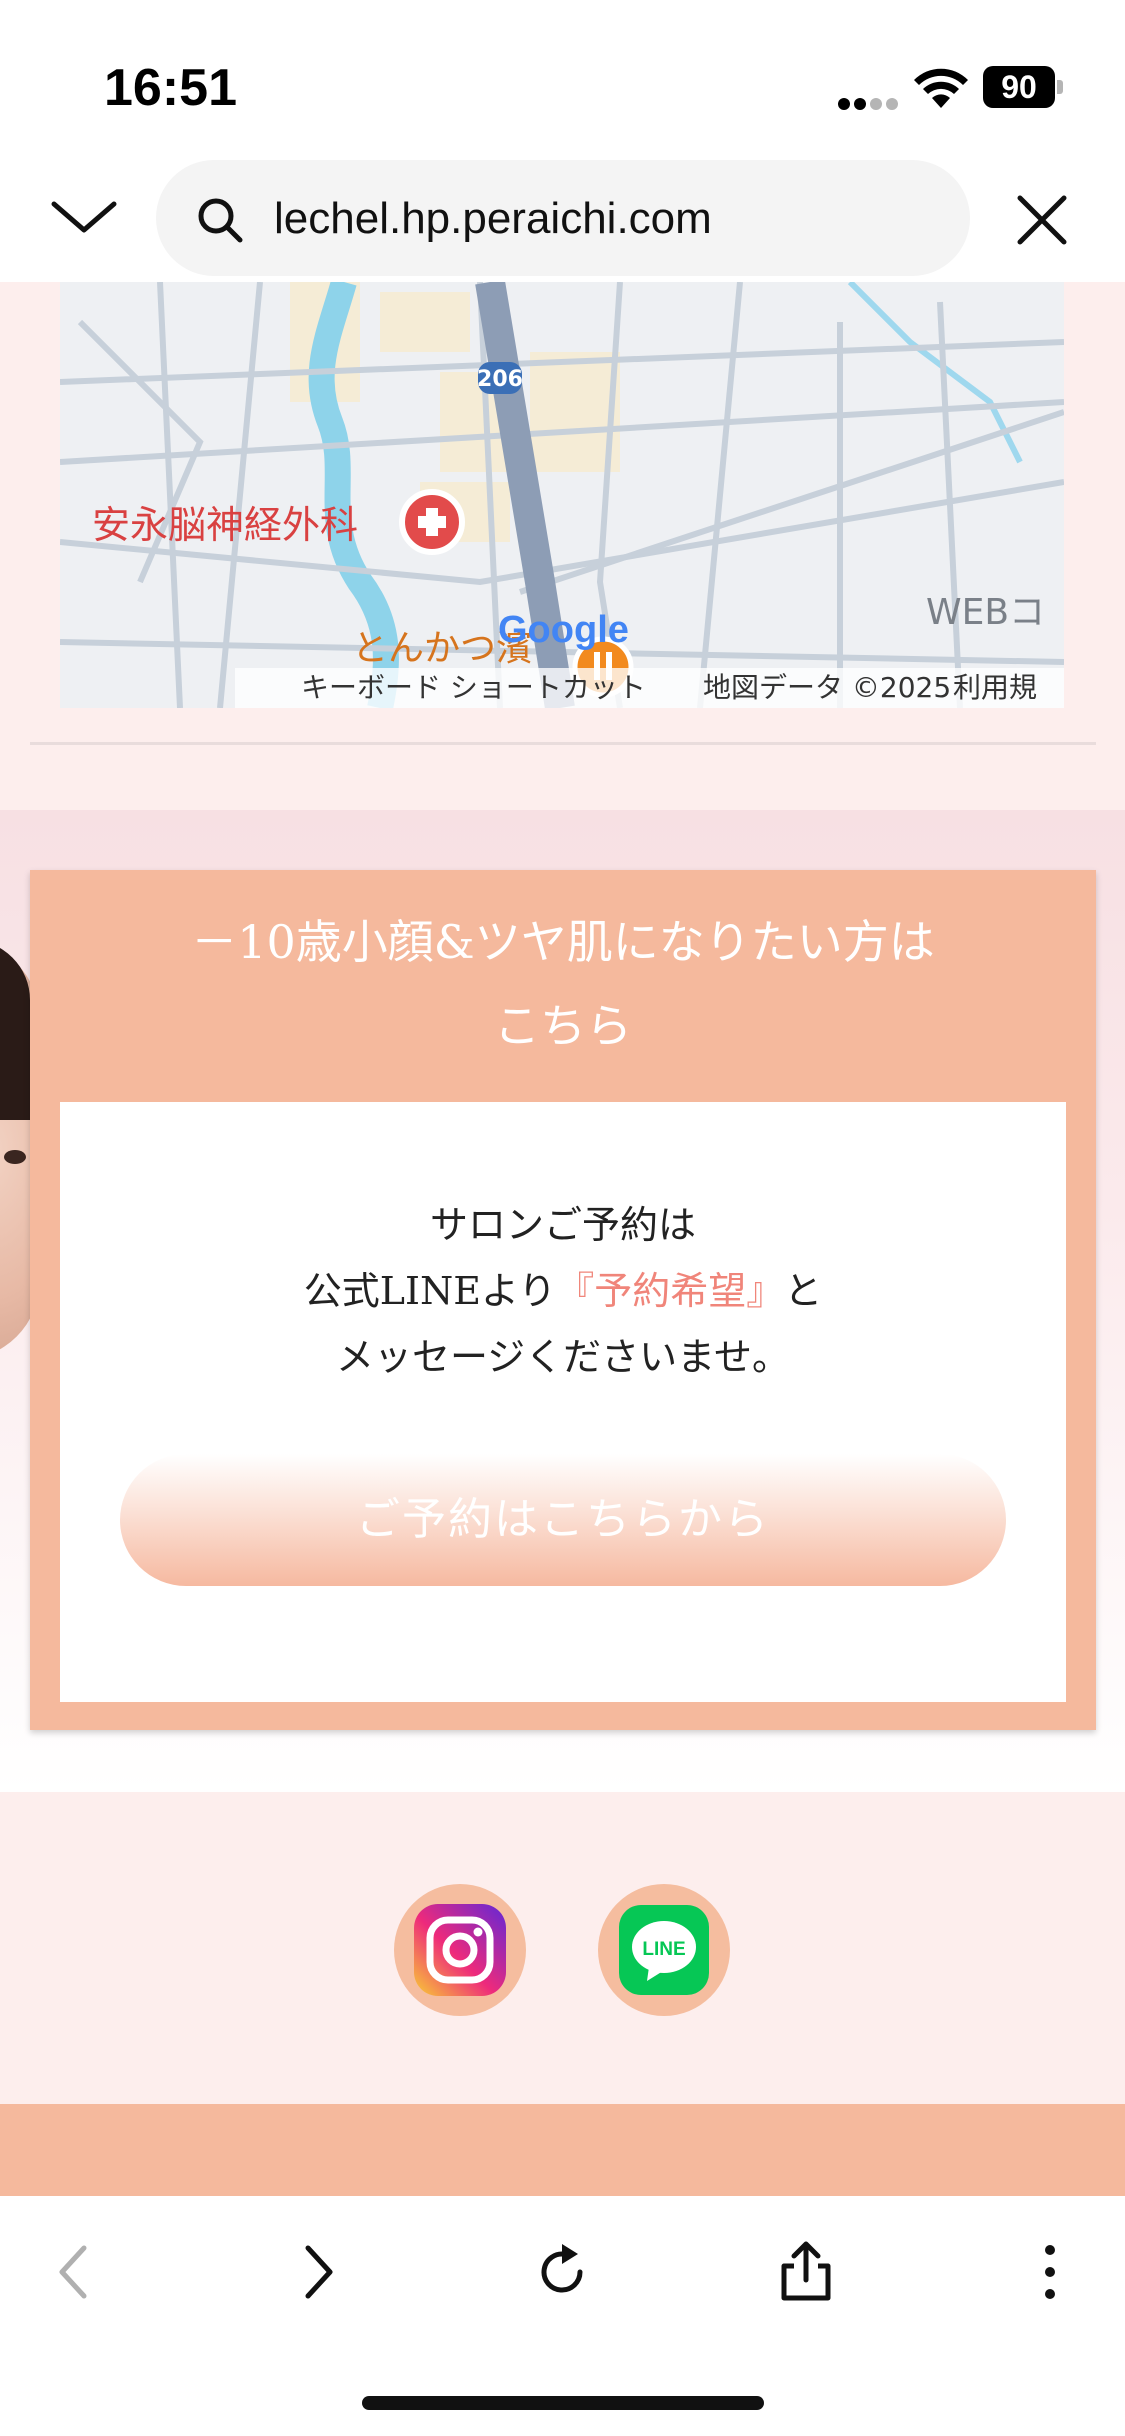 The height and width of the screenshot is (2436, 1125). I want to click on line-icon: LINE, so click(664, 1950).